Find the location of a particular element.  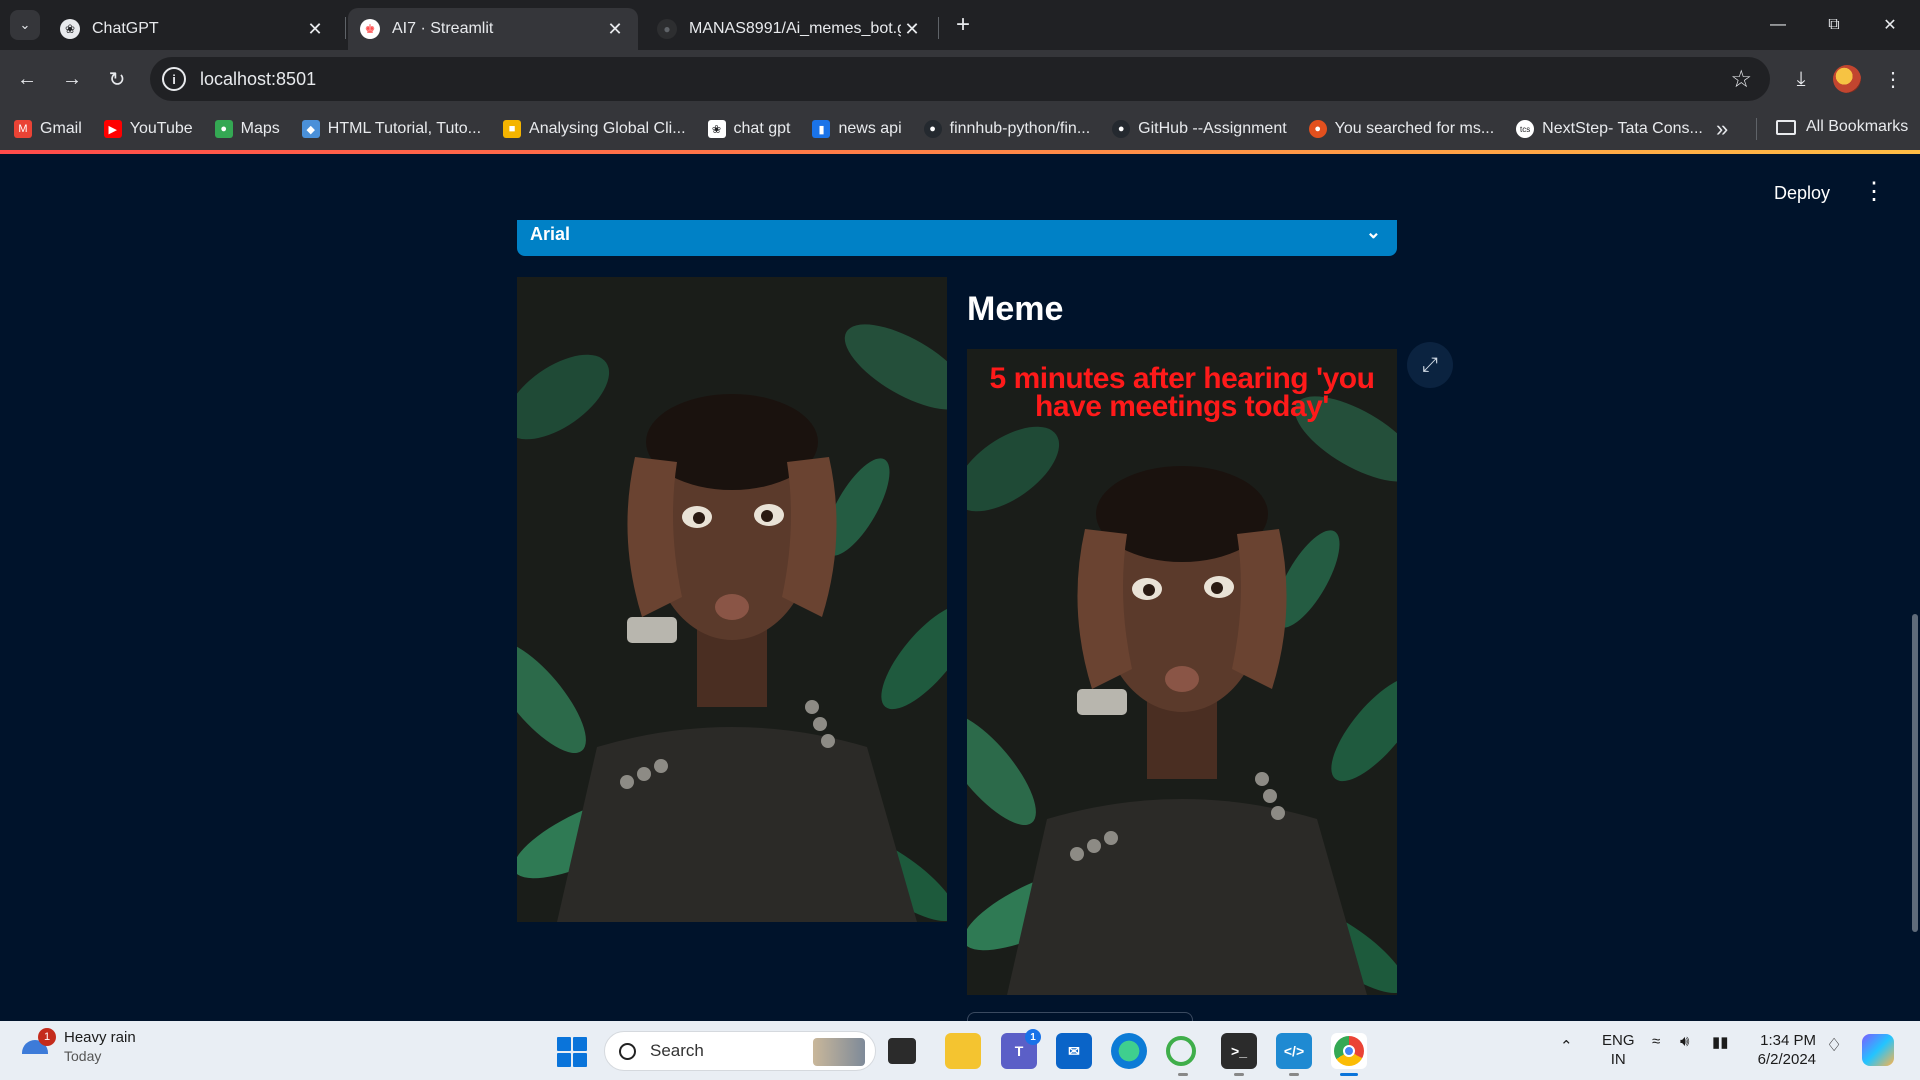

reload-button: ↻ is located at coordinates (117, 79).